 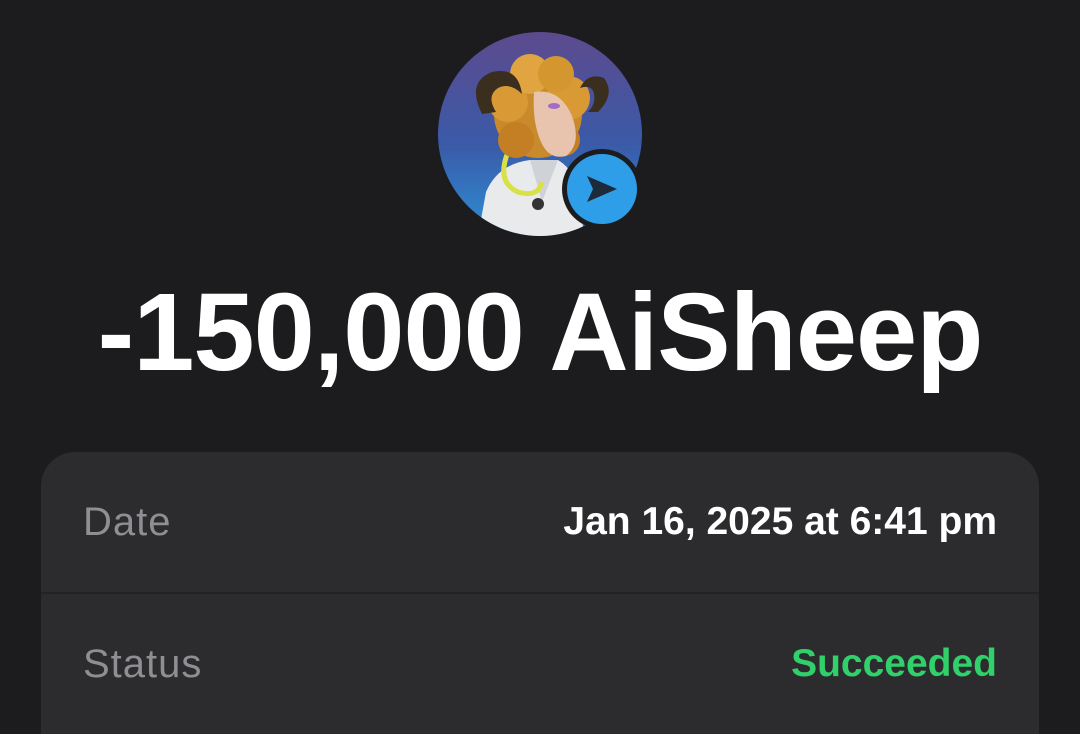 What do you see at coordinates (894, 663) in the screenshot?
I see `status-value: Succeeded` at bounding box center [894, 663].